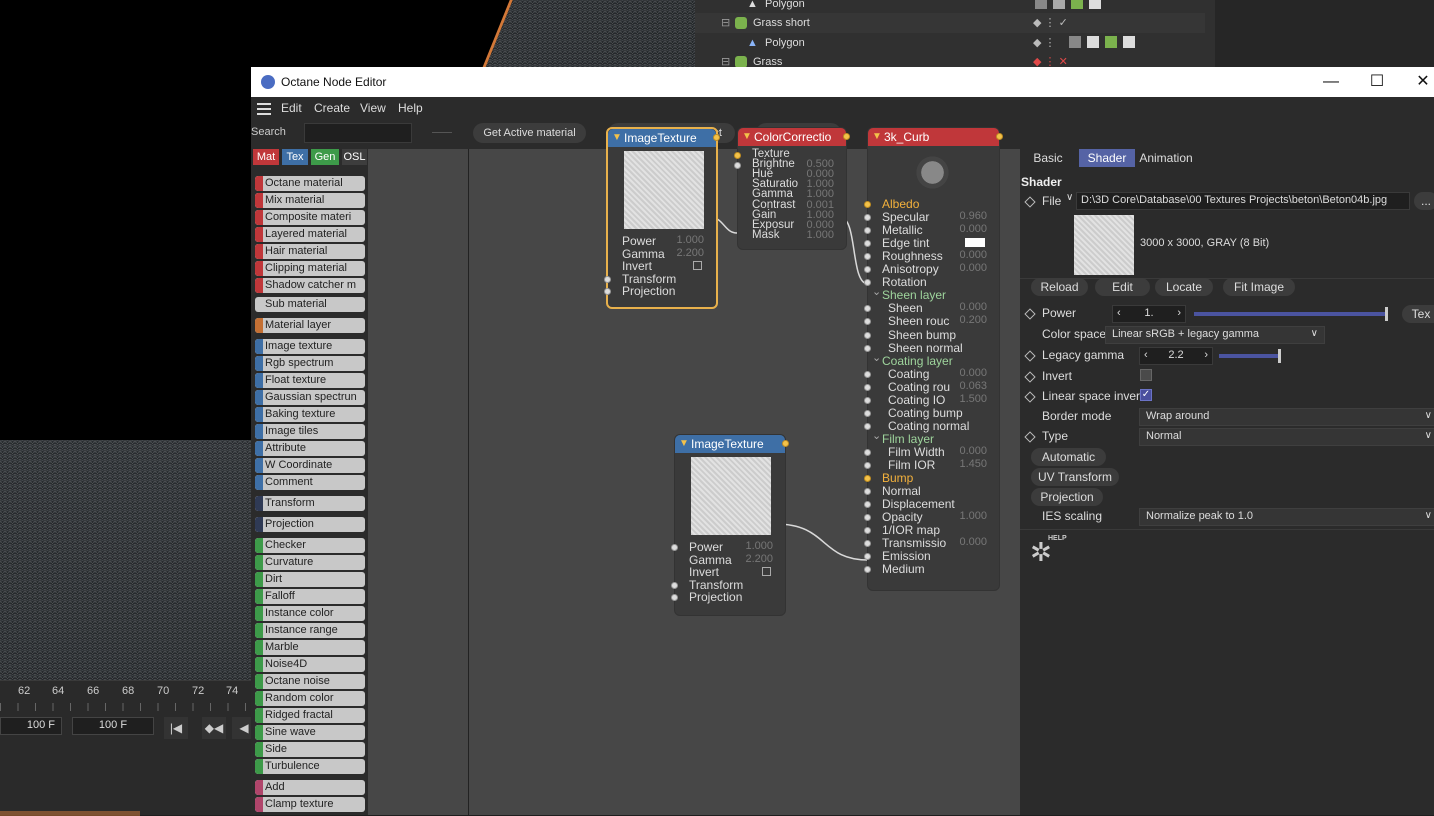  What do you see at coordinates (697, 265) in the screenshot?
I see `invert-checkbox` at bounding box center [697, 265].